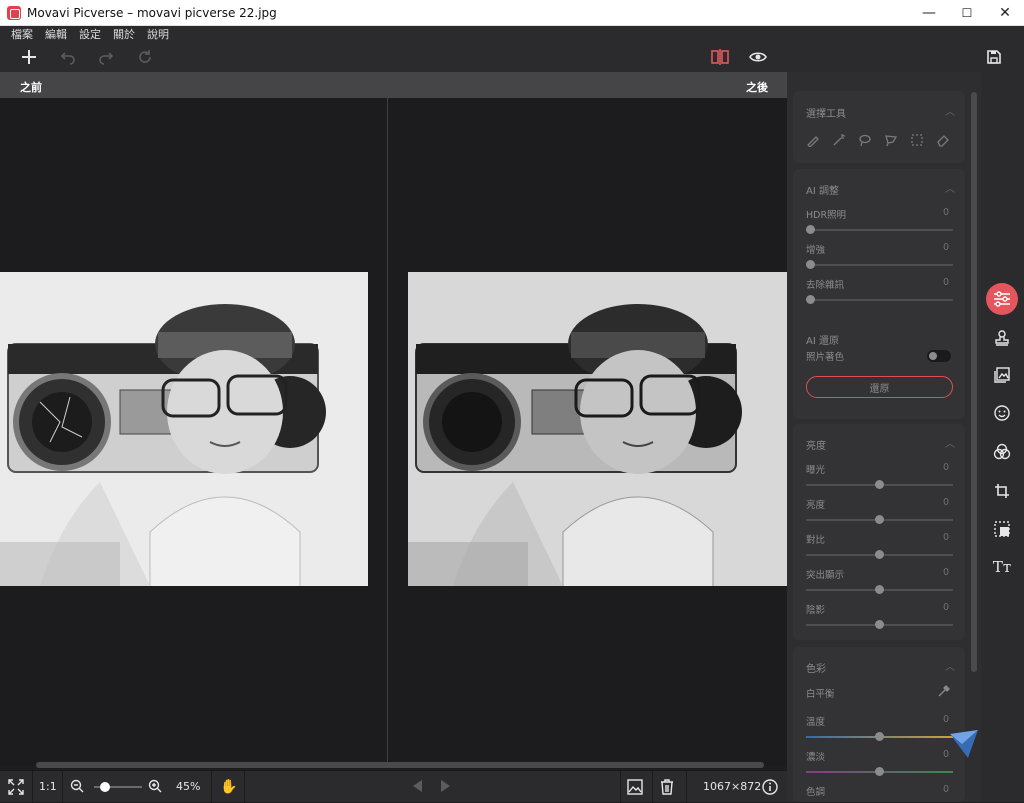  What do you see at coordinates (118, 787) in the screenshot?
I see `zoom-slider` at bounding box center [118, 787].